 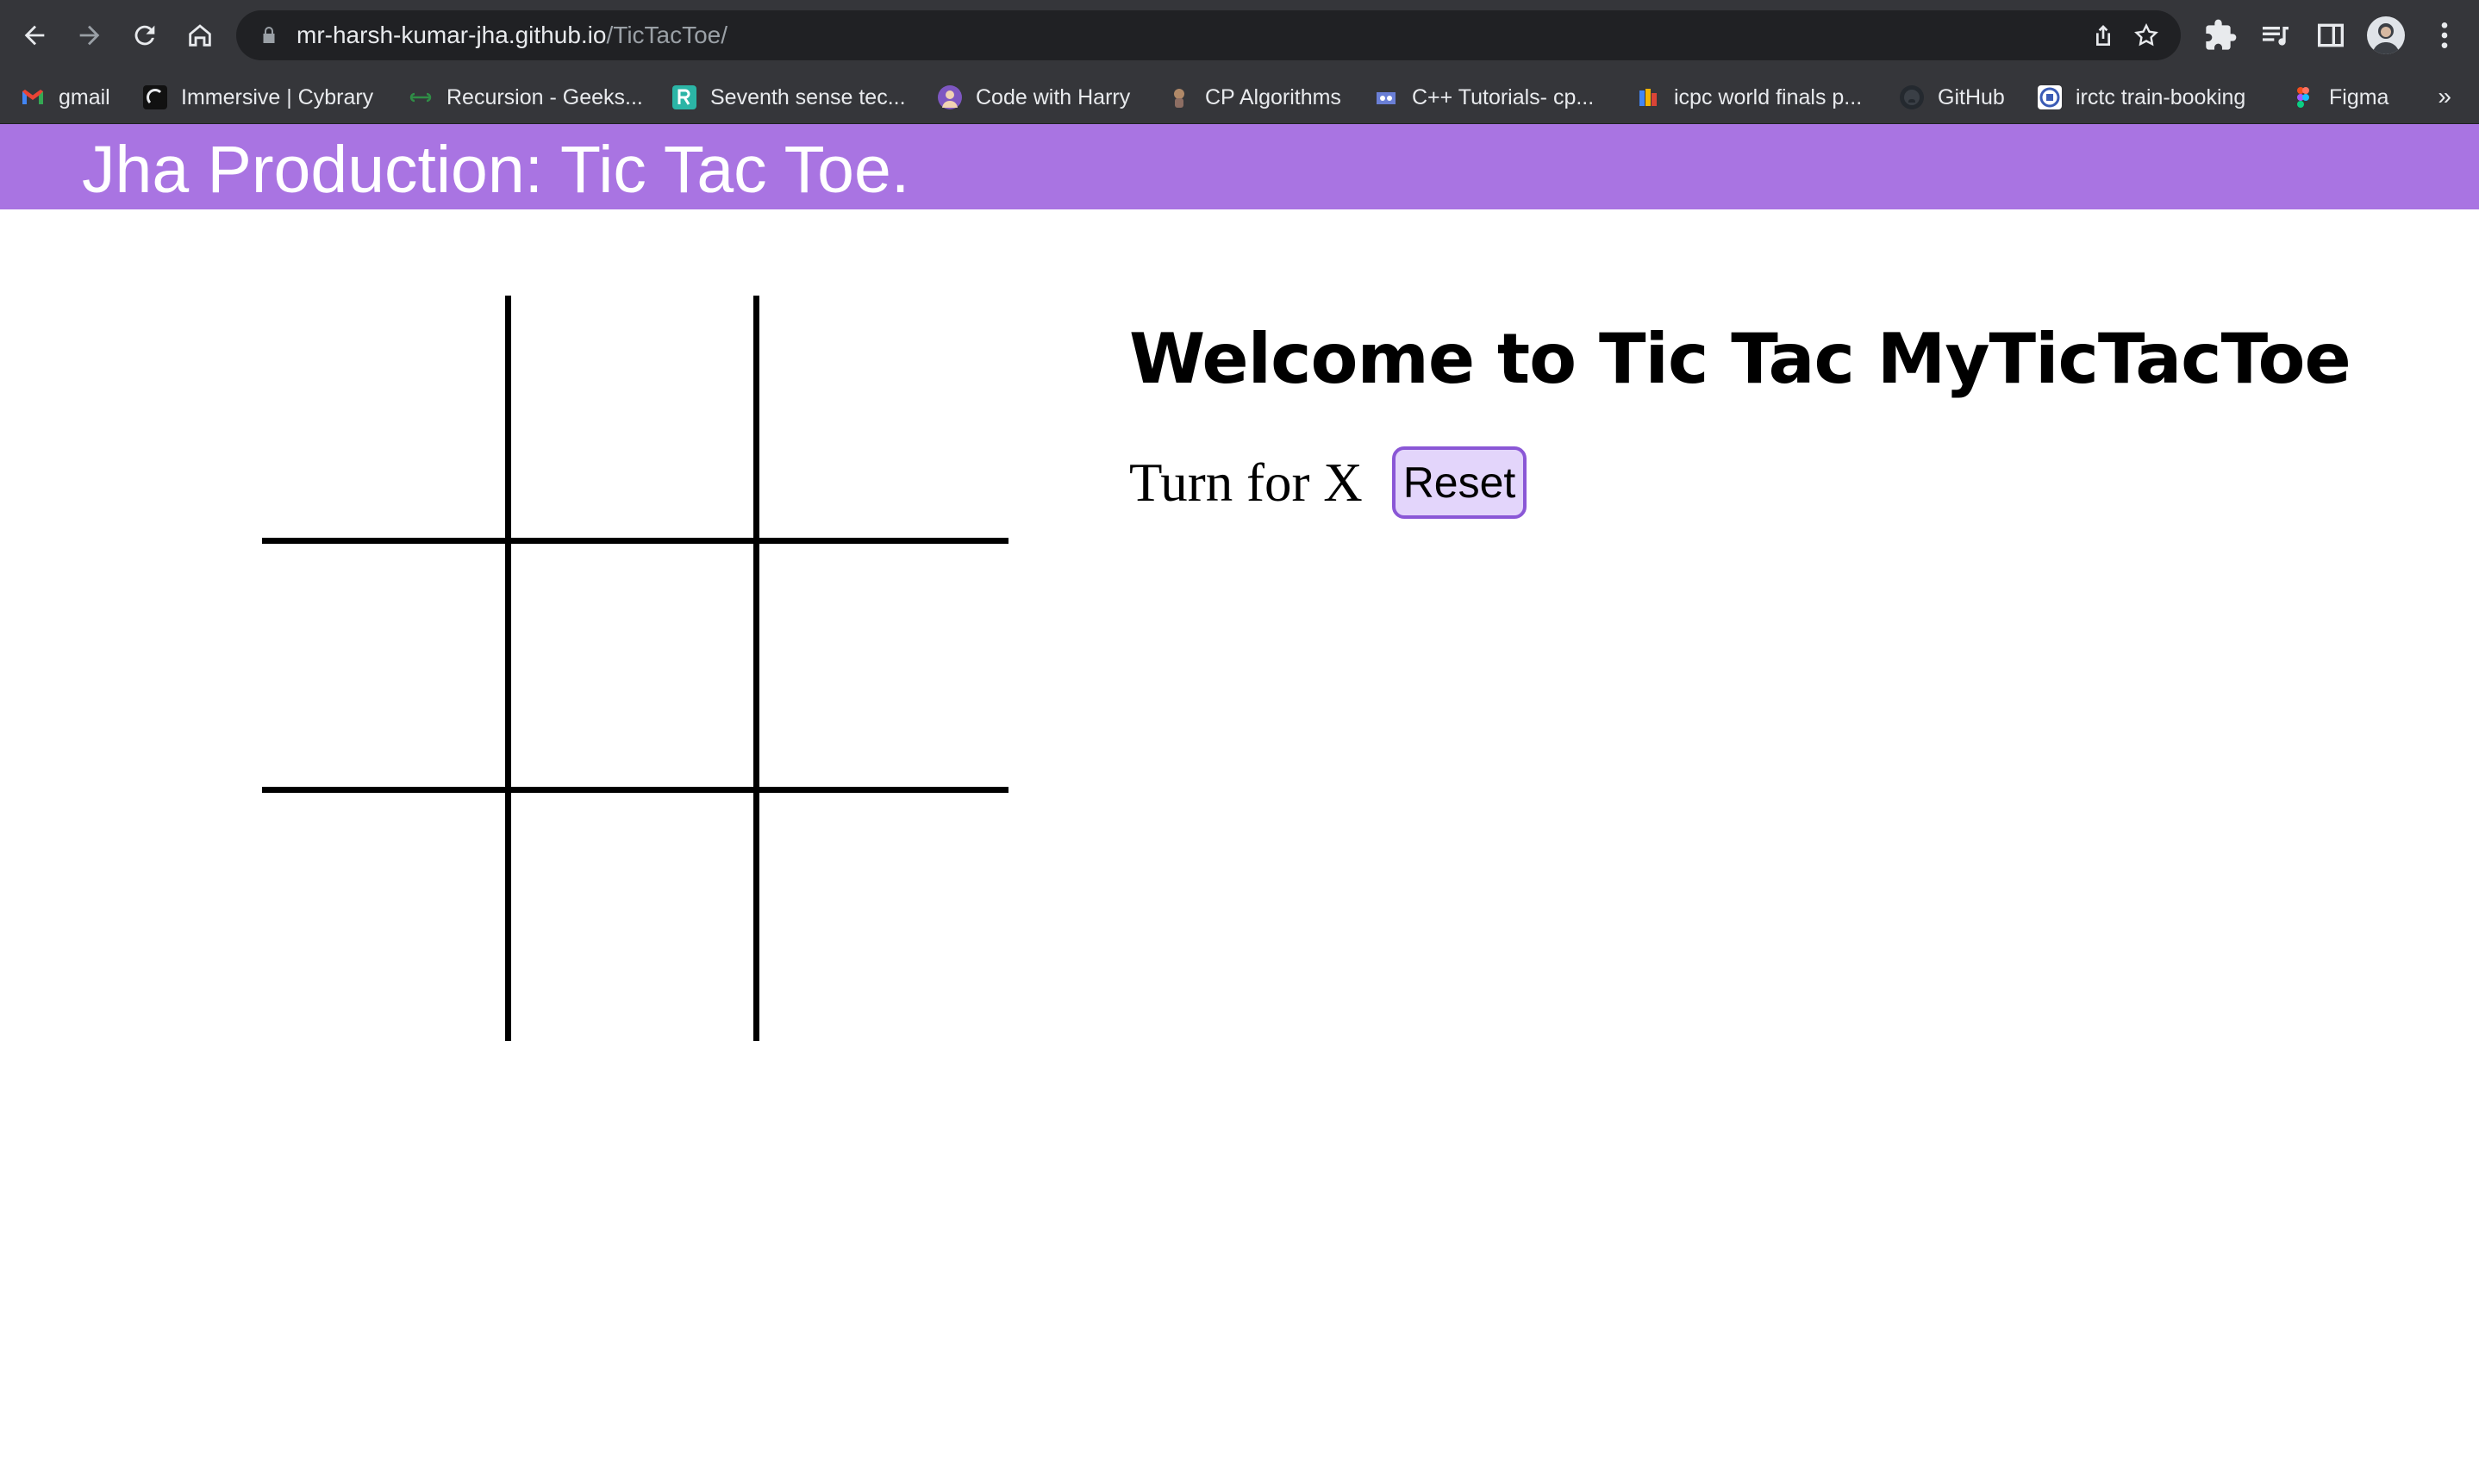 I want to click on codewithharry-icon, so click(x=950, y=97).